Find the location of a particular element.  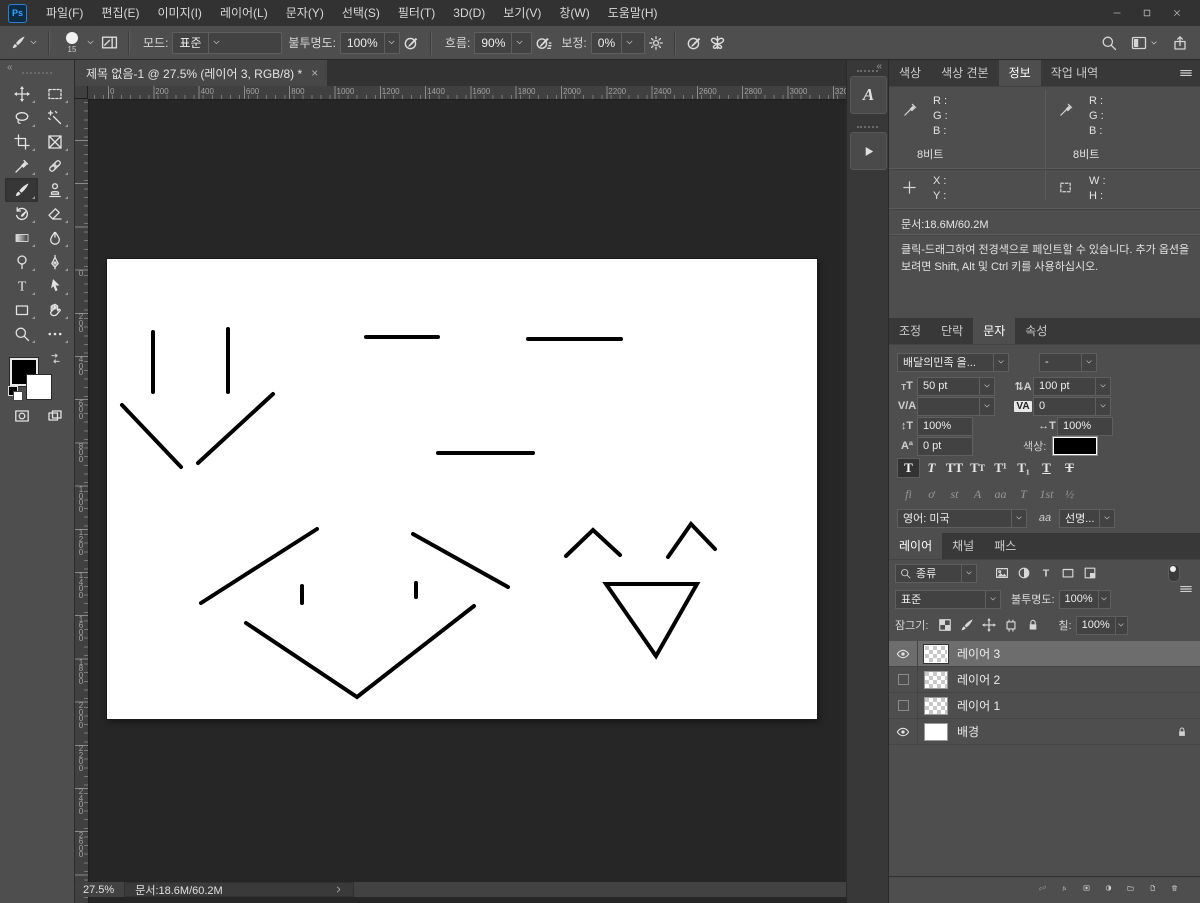

all-caps-button: TT is located at coordinates (954, 468).